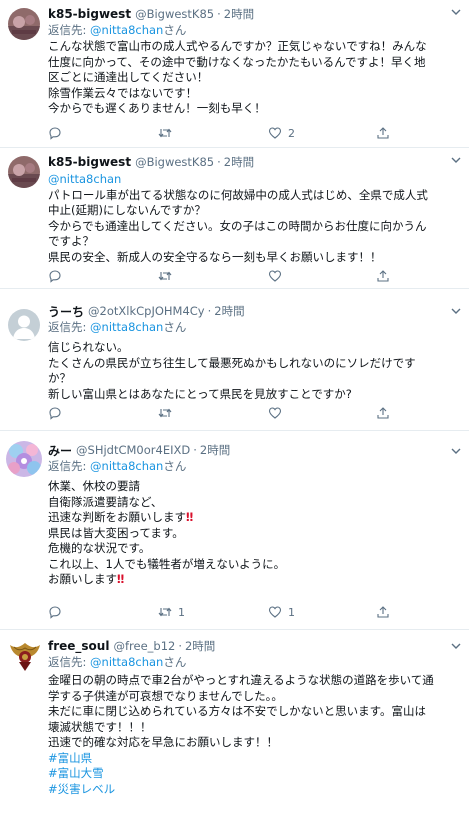  What do you see at coordinates (94, 486) in the screenshot?
I see `tweet-text-line: 休業、休校の要請` at bounding box center [94, 486].